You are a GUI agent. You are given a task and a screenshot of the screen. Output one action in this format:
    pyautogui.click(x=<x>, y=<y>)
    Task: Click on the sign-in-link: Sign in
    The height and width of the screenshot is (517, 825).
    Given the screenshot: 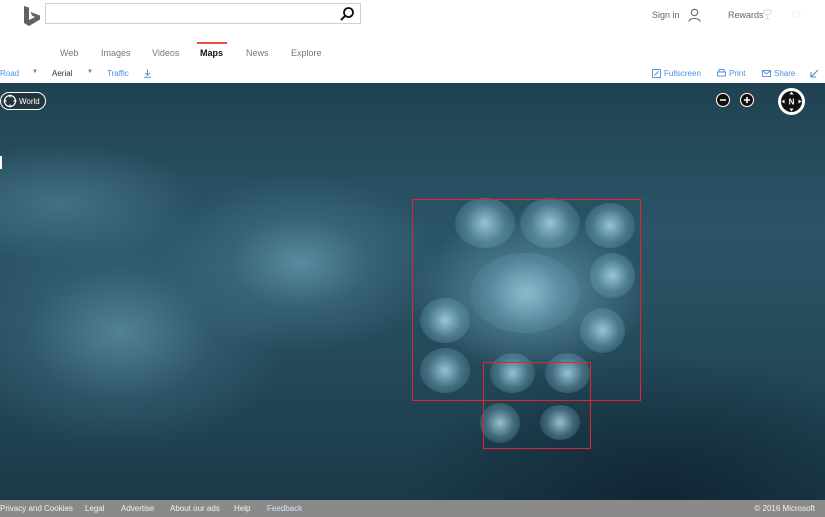 What is the action you would take?
    pyautogui.click(x=666, y=15)
    